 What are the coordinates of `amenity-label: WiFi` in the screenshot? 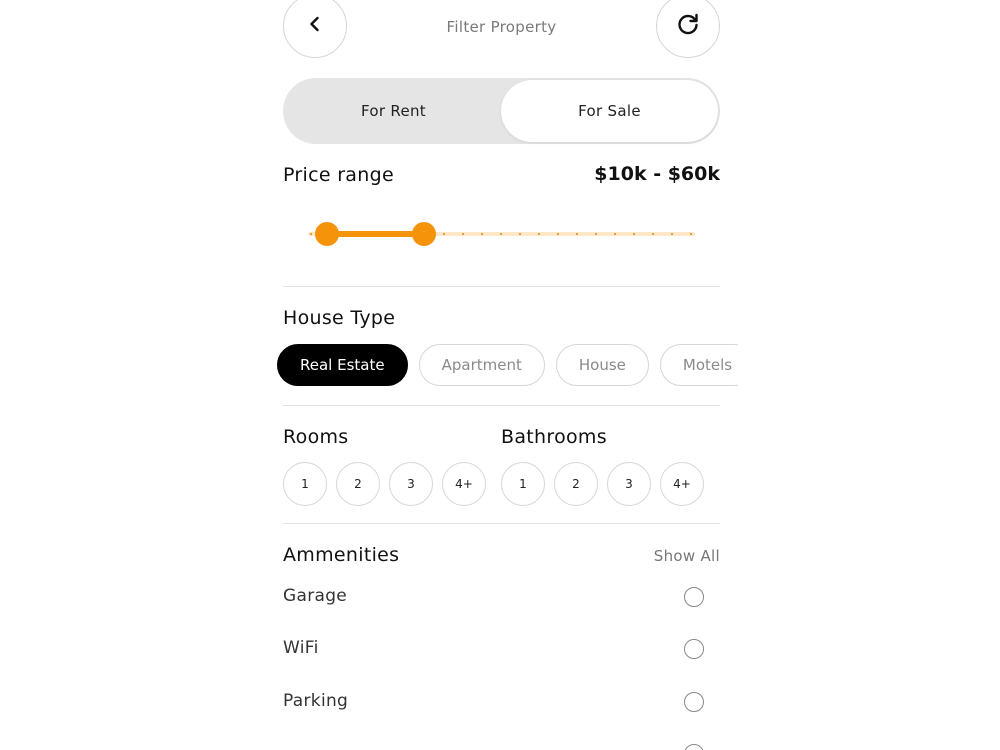 It's located at (301, 648).